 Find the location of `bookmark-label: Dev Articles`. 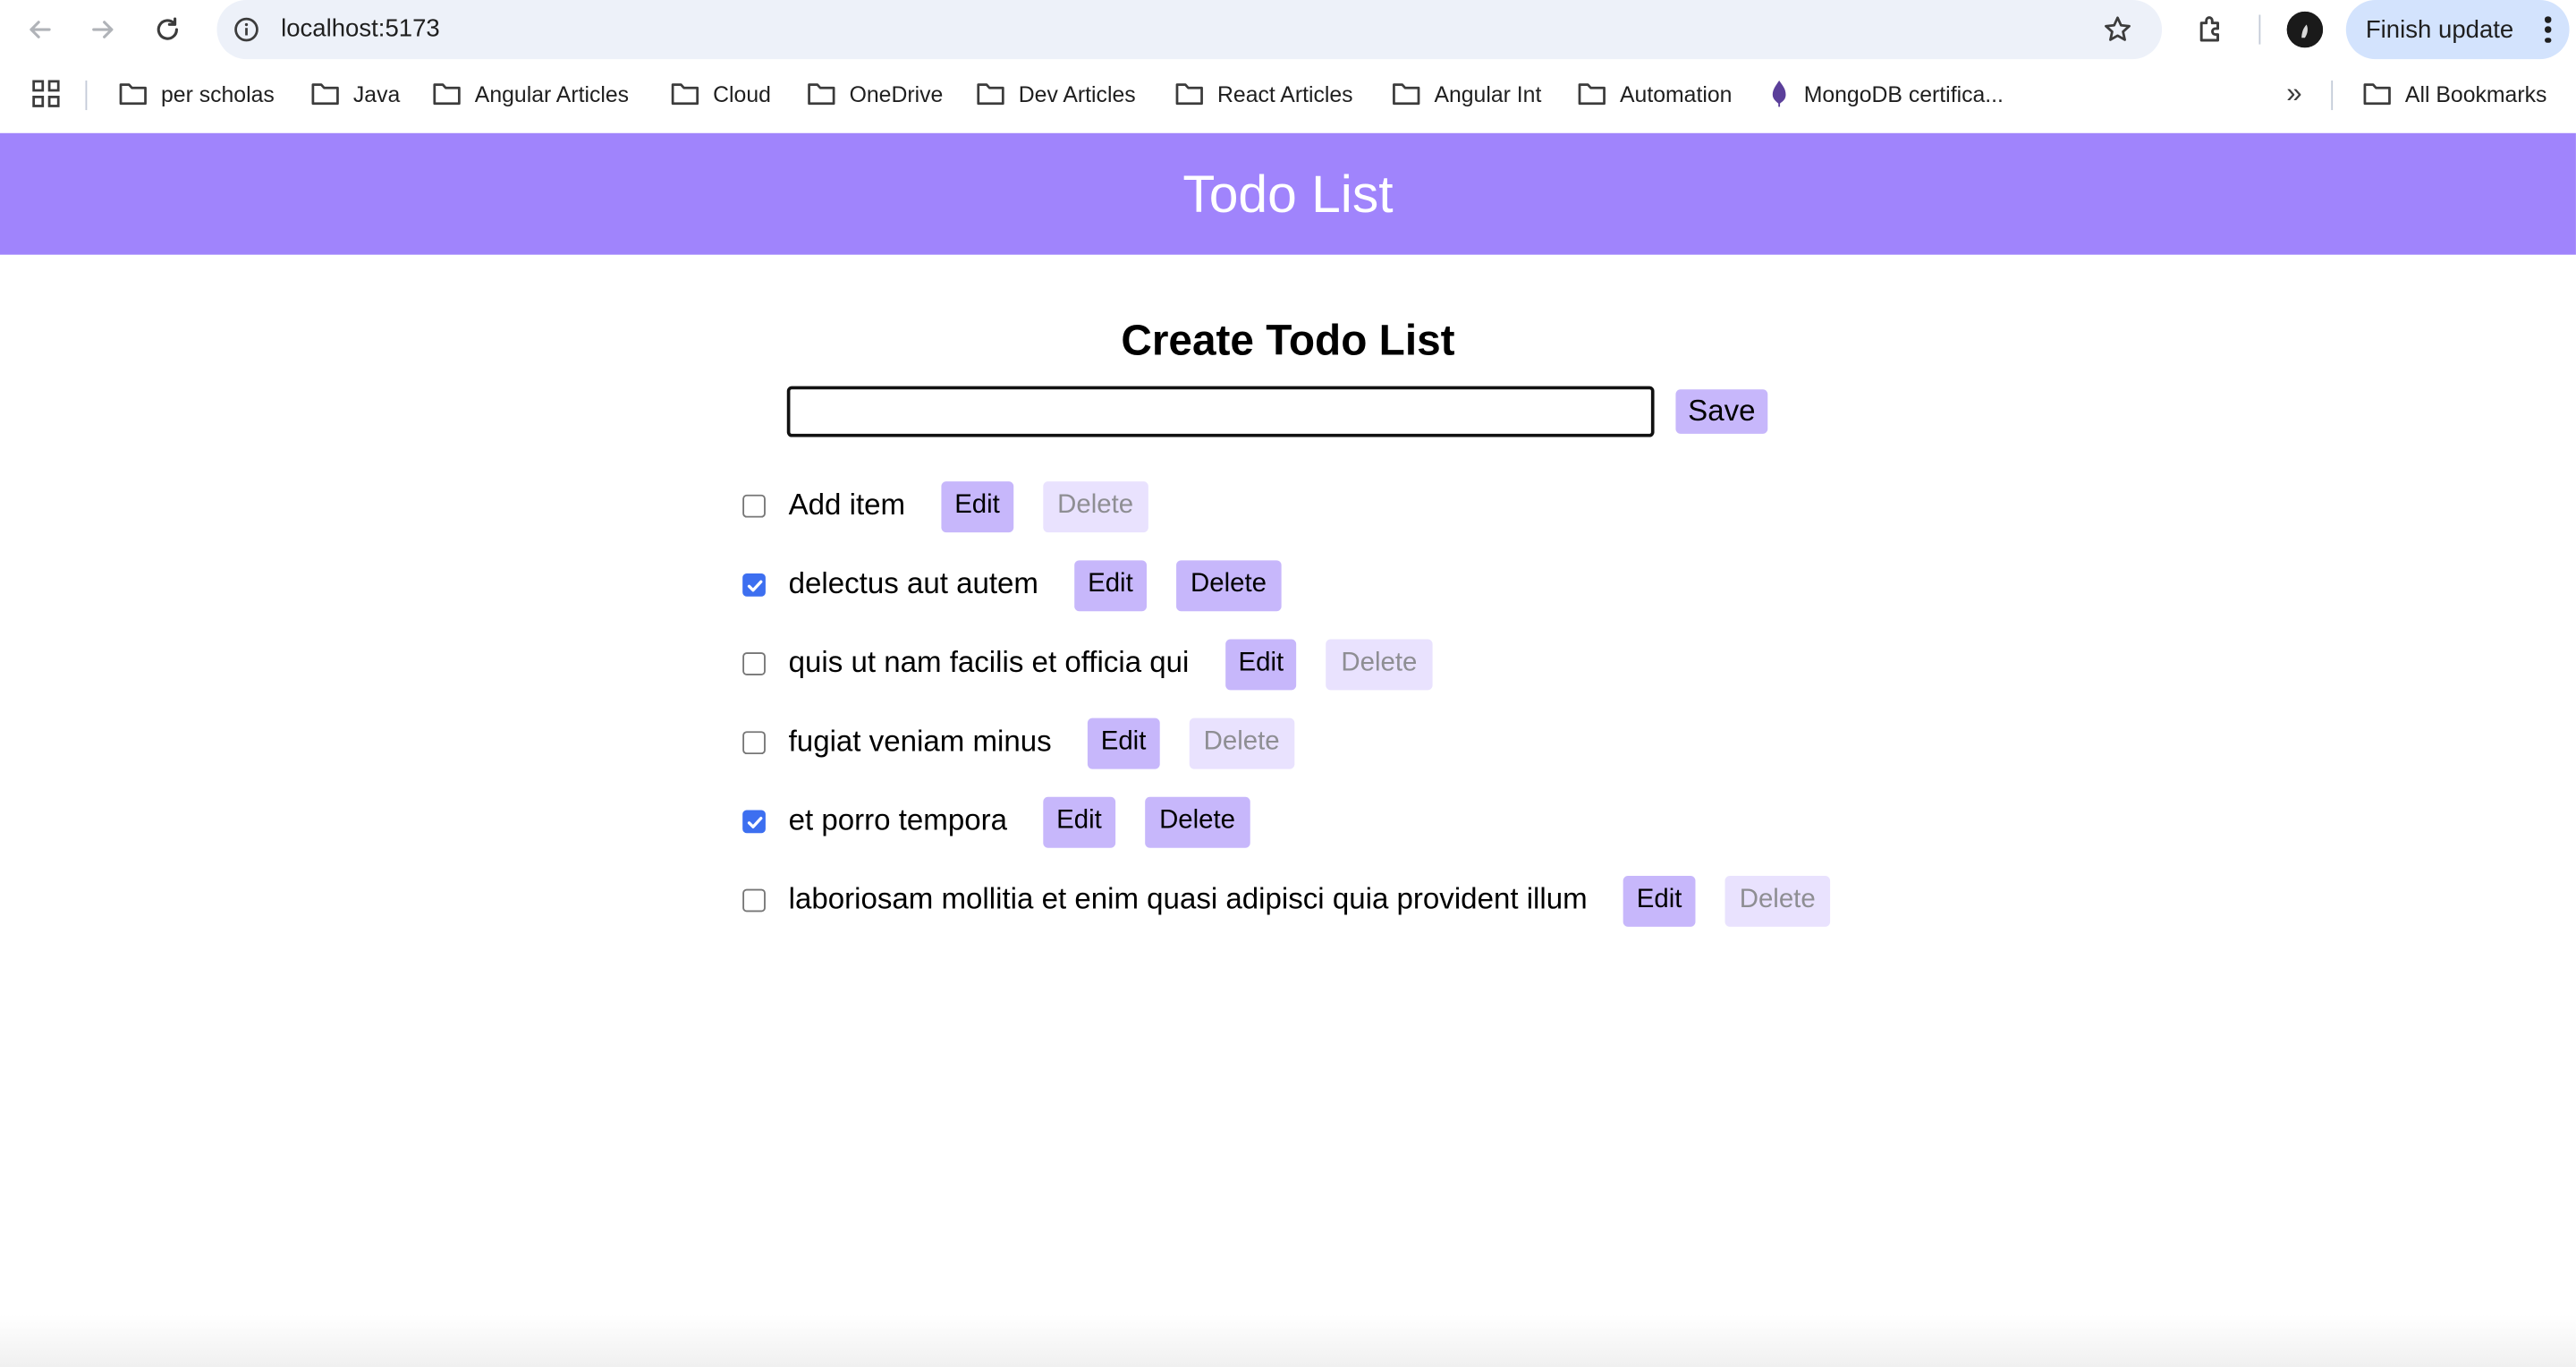

bookmark-label: Dev Articles is located at coordinates (1077, 93).